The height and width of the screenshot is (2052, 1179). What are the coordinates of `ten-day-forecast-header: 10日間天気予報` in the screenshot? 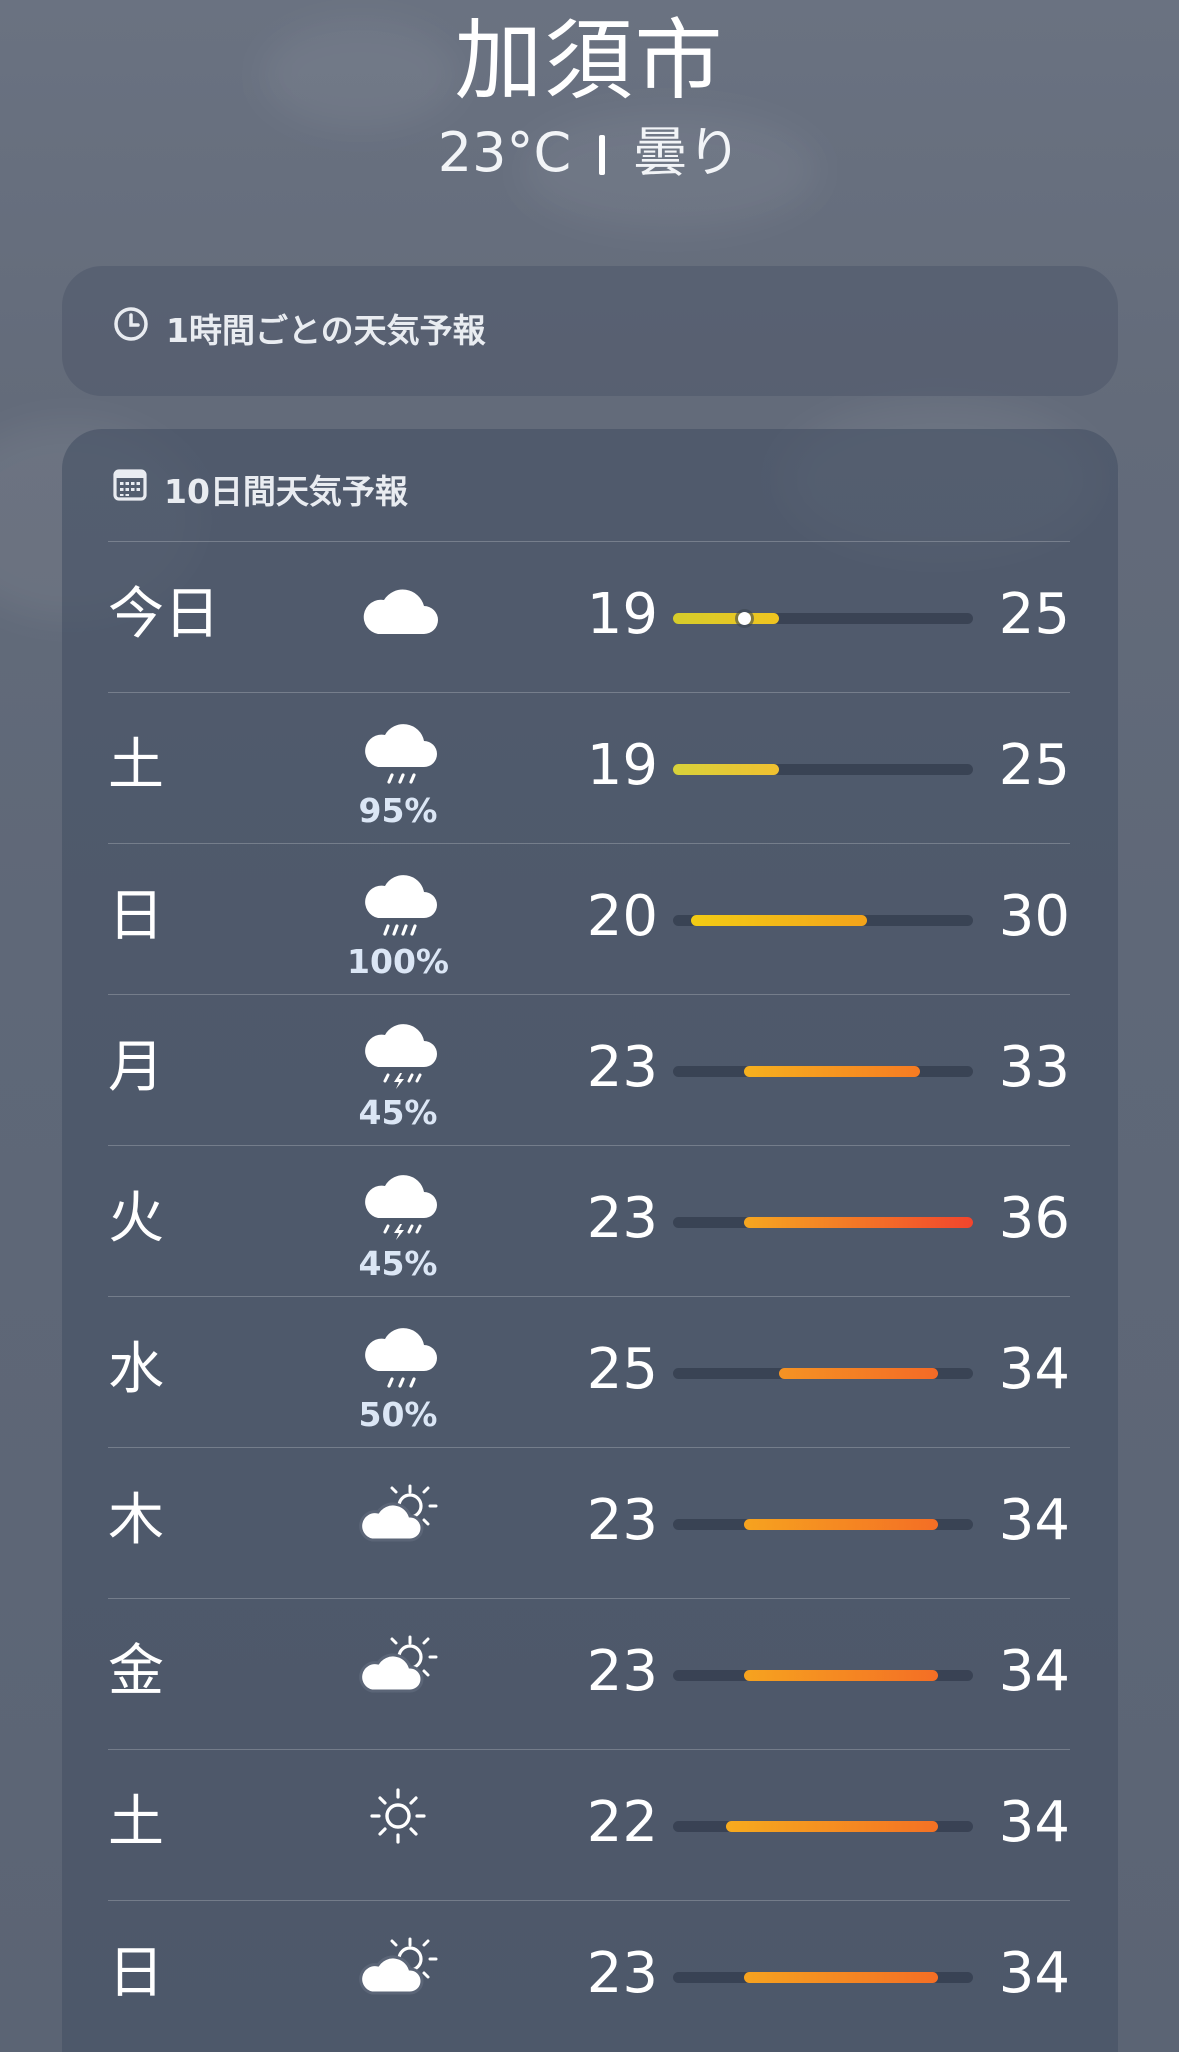 It's located at (260, 489).